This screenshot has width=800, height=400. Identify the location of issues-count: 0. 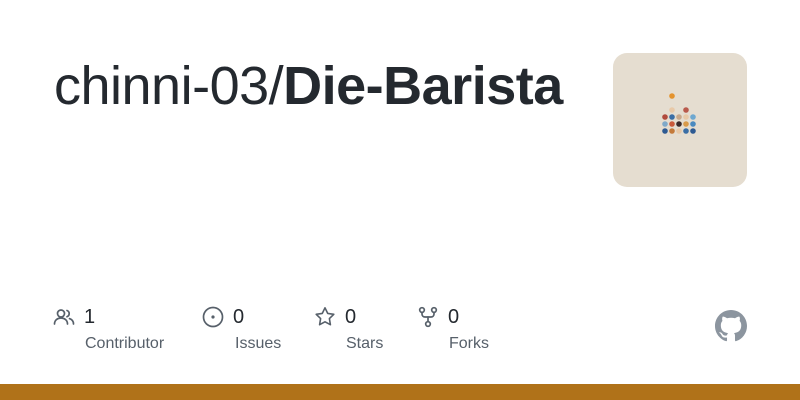
(239, 316).